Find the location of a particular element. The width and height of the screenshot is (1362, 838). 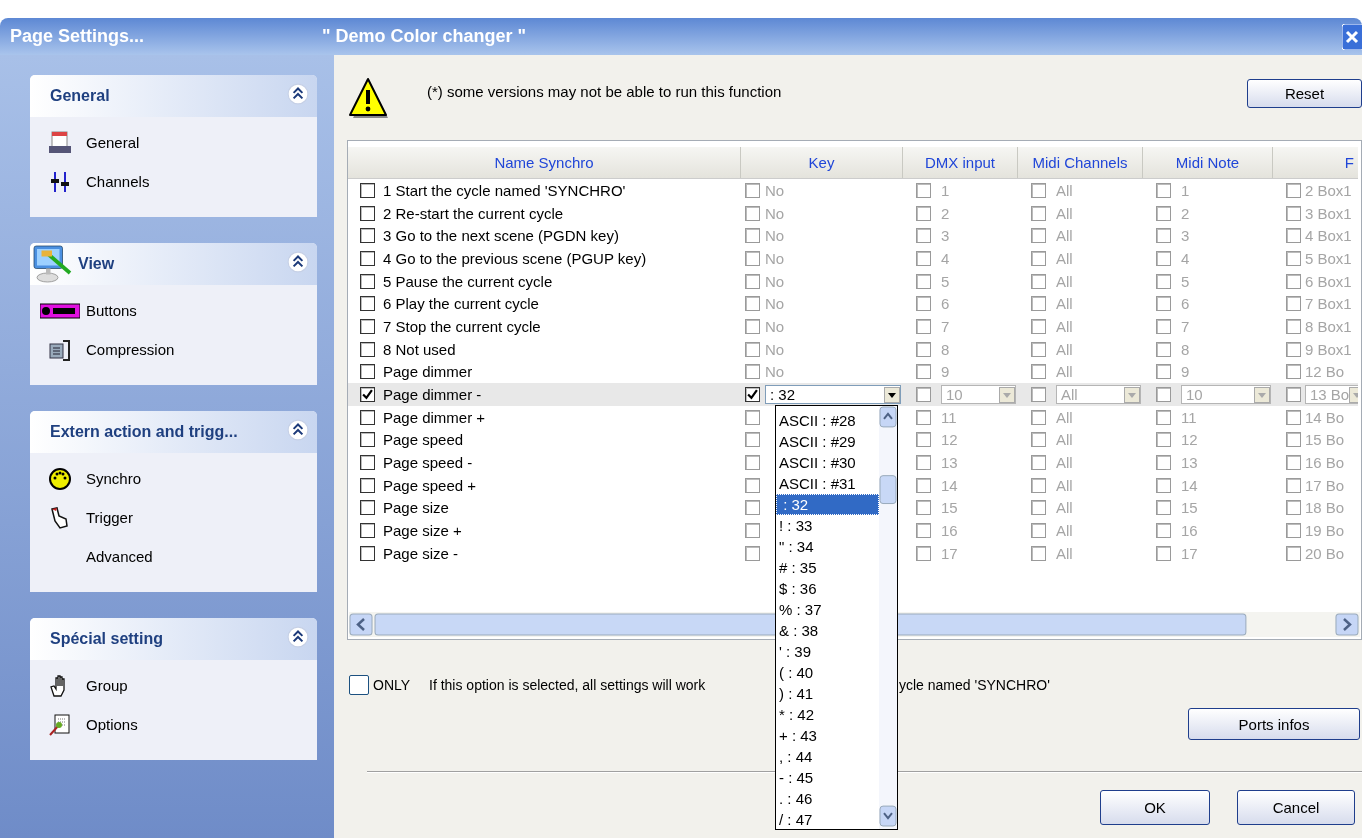

sidebar-item: Synchro is located at coordinates (114, 478).